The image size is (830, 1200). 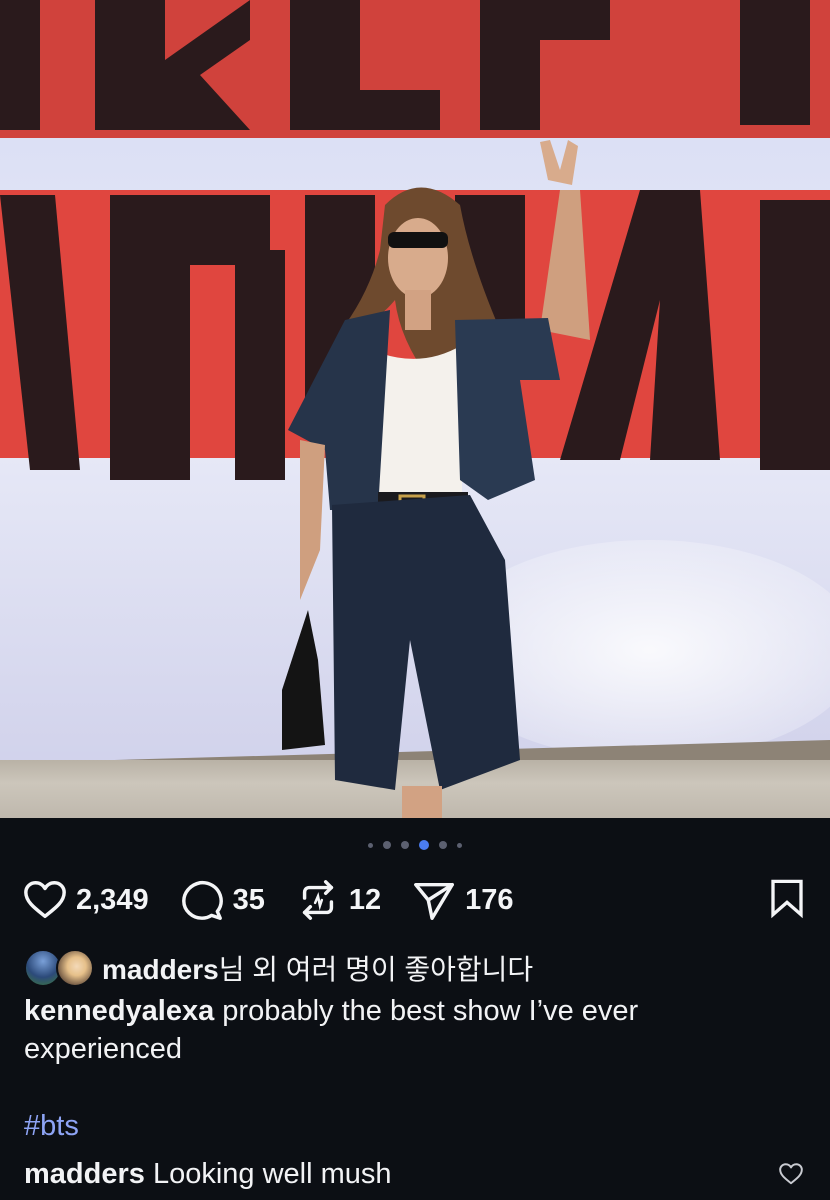 I want to click on repost-count: 12, so click(x=365, y=899).